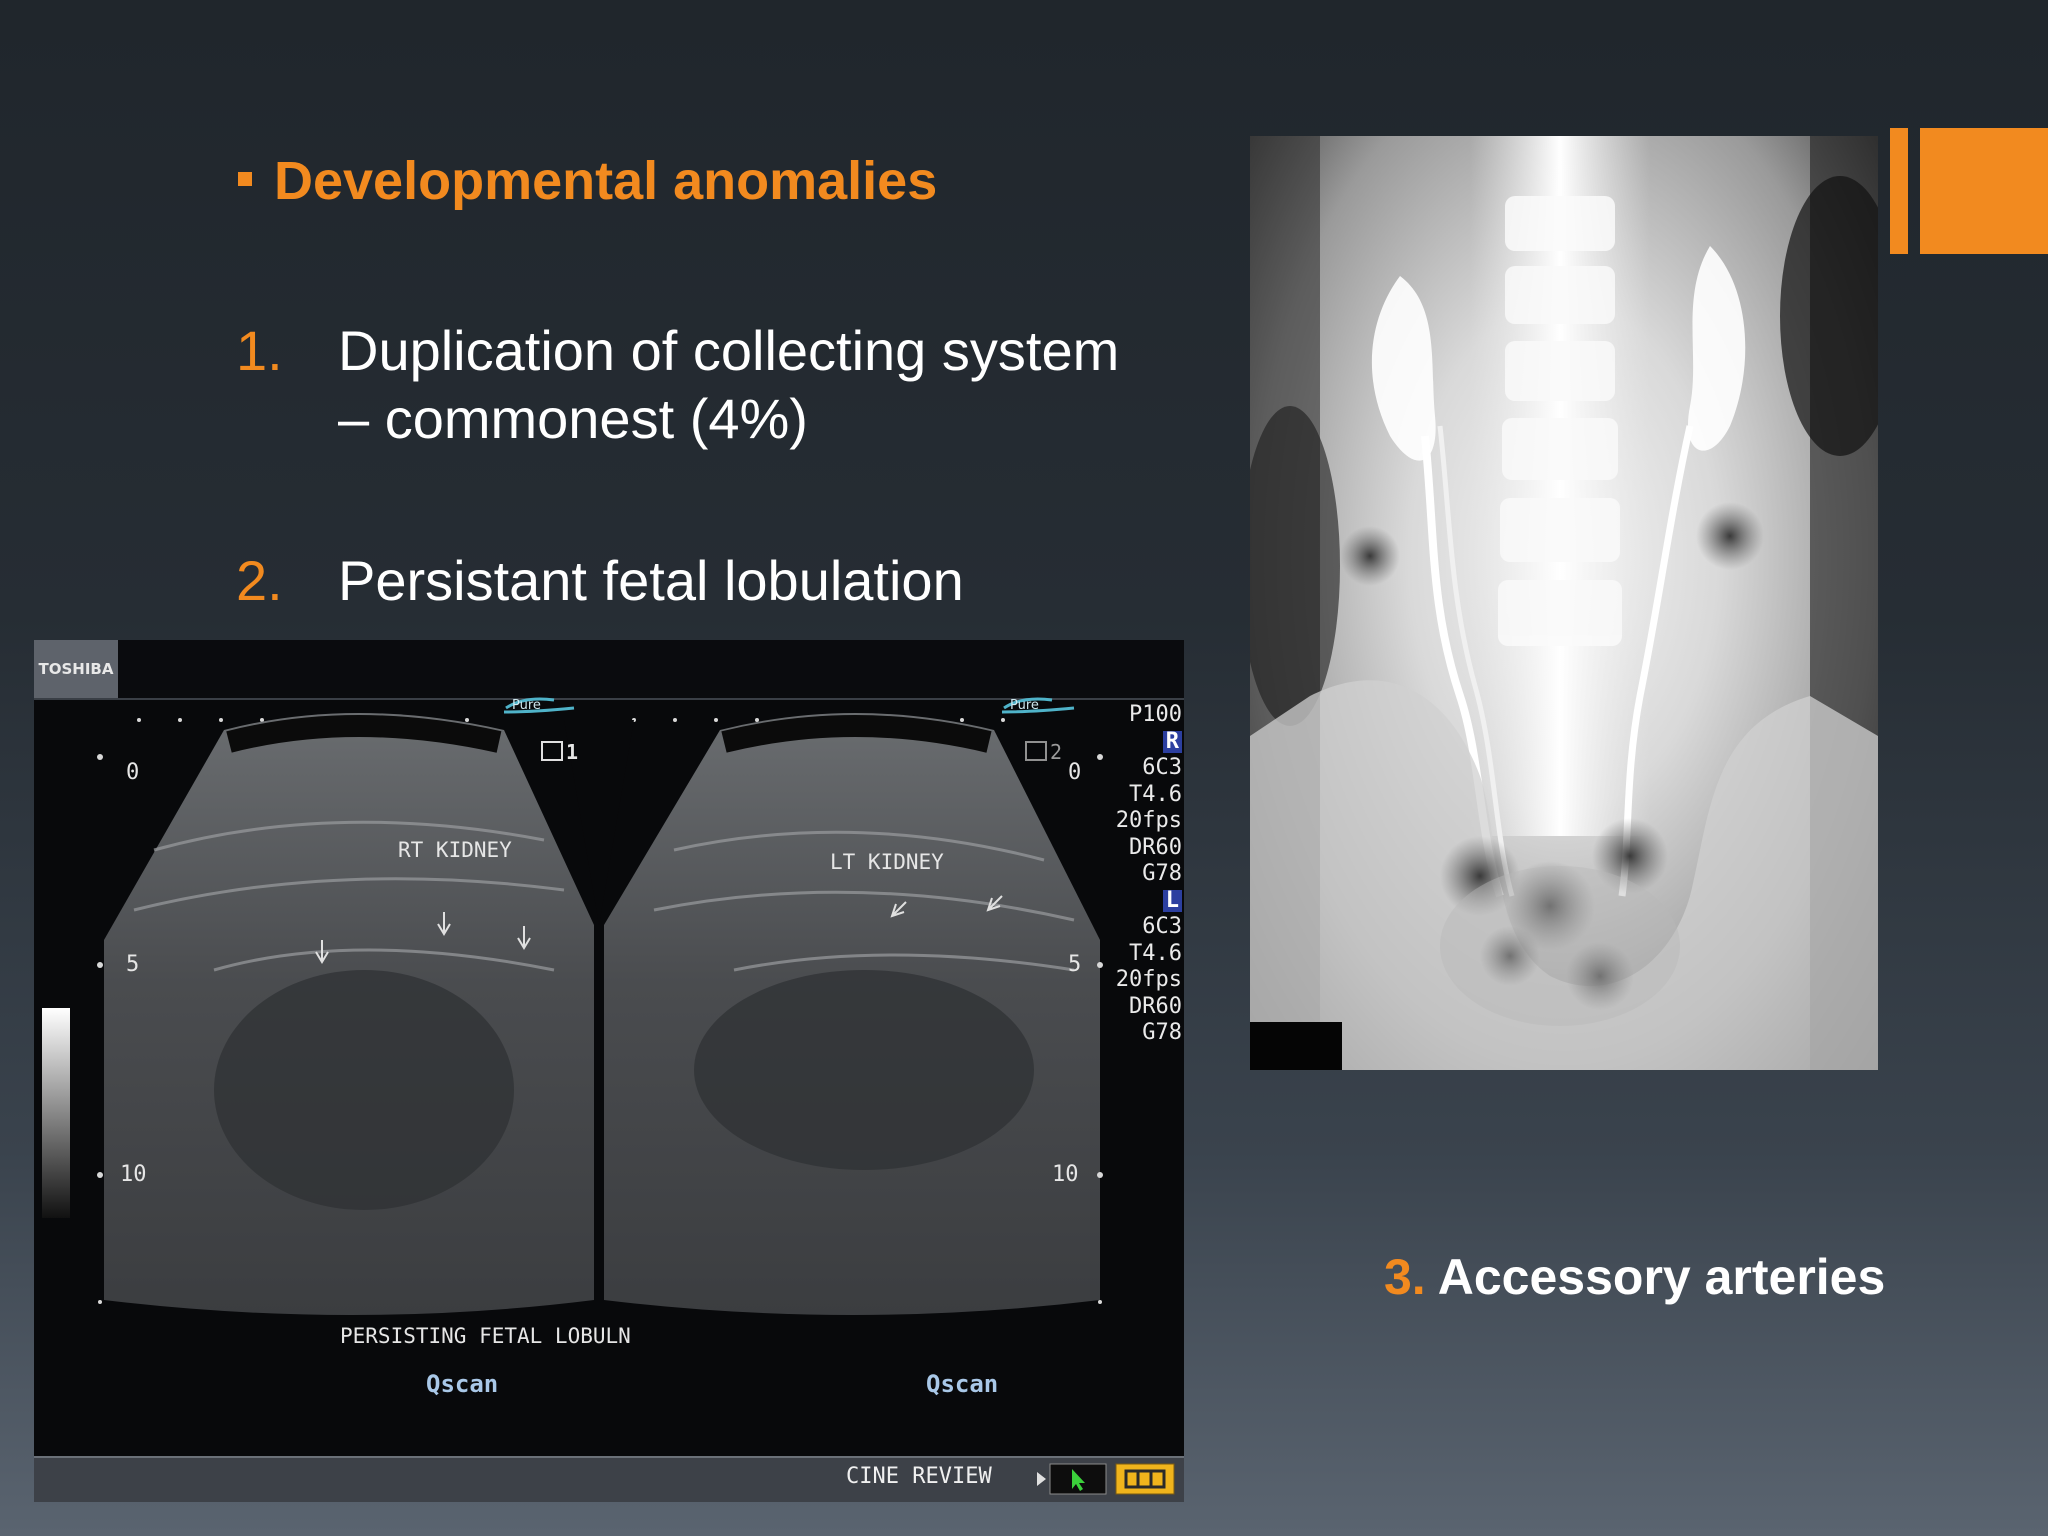 This screenshot has height=1536, width=2048. Describe the element at coordinates (133, 964) in the screenshot. I see `depth-mark-left-5: 5` at that location.